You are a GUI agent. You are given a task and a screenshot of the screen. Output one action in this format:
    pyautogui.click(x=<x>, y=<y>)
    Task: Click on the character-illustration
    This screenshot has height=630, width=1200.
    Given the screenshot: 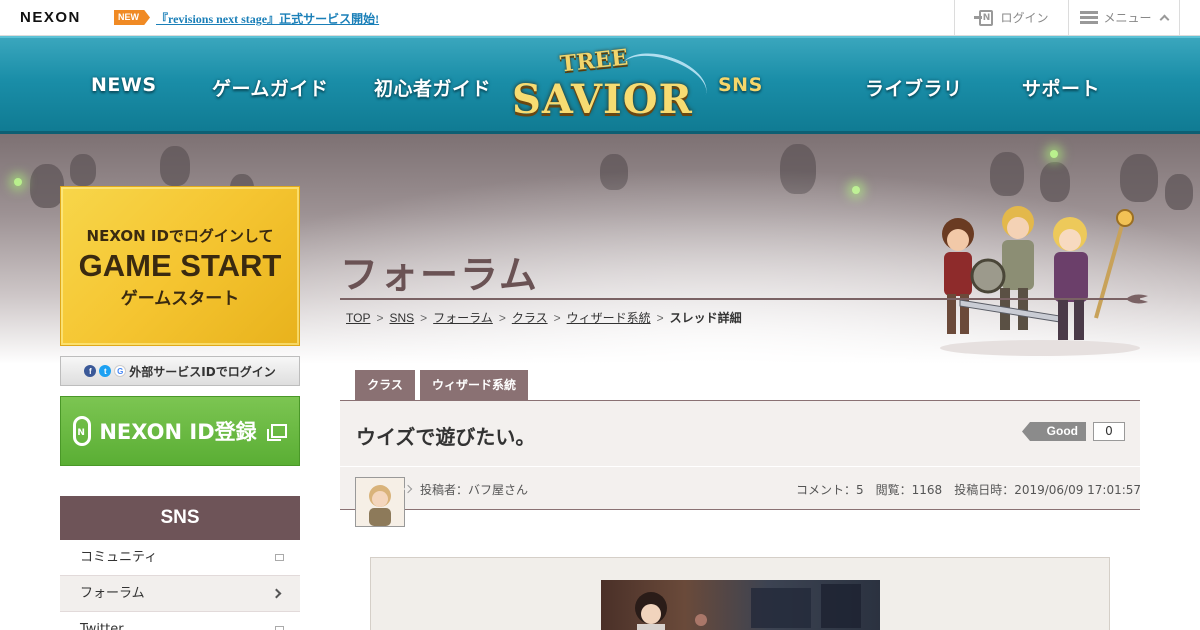 What is the action you would take?
    pyautogui.click(x=1040, y=281)
    